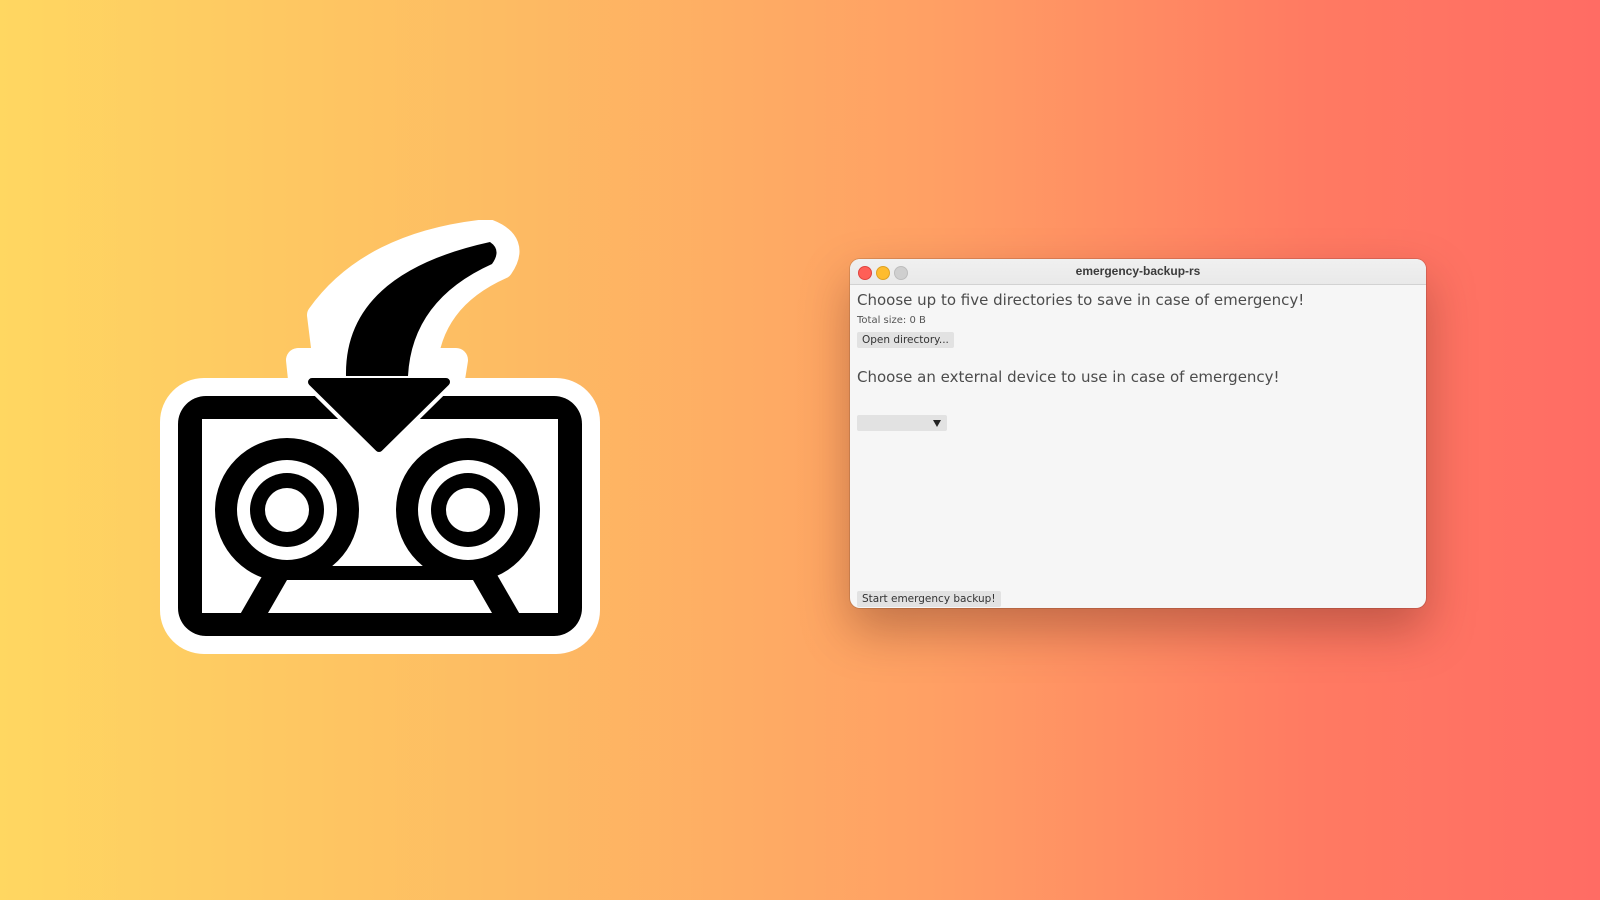 Image resolution: width=1600 pixels, height=900 pixels. What do you see at coordinates (929, 599) in the screenshot?
I see `start-backup-button: Start emergency backup!` at bounding box center [929, 599].